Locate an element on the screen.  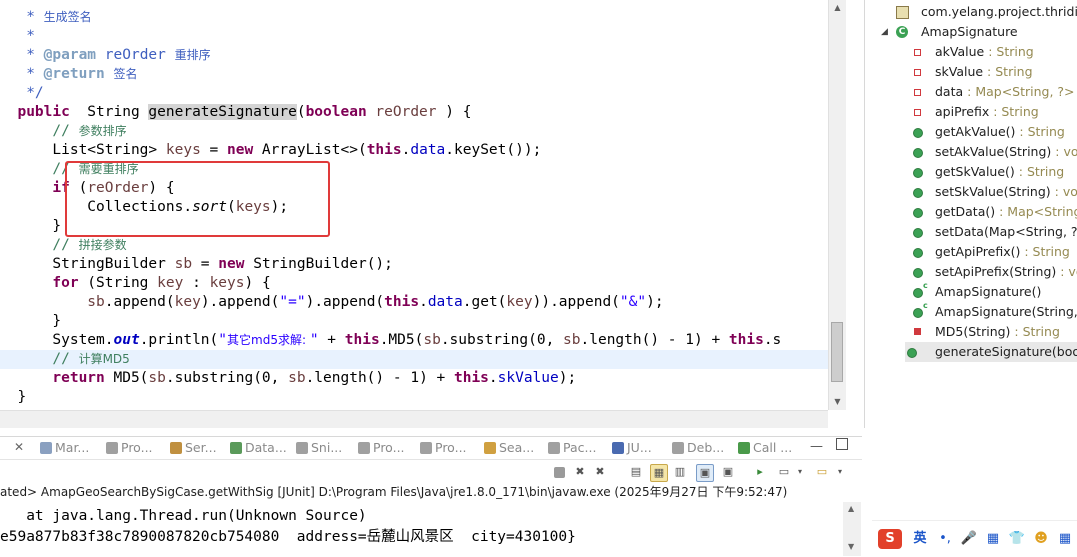
code-line: // 参数排序 is located at coordinates (414, 131).